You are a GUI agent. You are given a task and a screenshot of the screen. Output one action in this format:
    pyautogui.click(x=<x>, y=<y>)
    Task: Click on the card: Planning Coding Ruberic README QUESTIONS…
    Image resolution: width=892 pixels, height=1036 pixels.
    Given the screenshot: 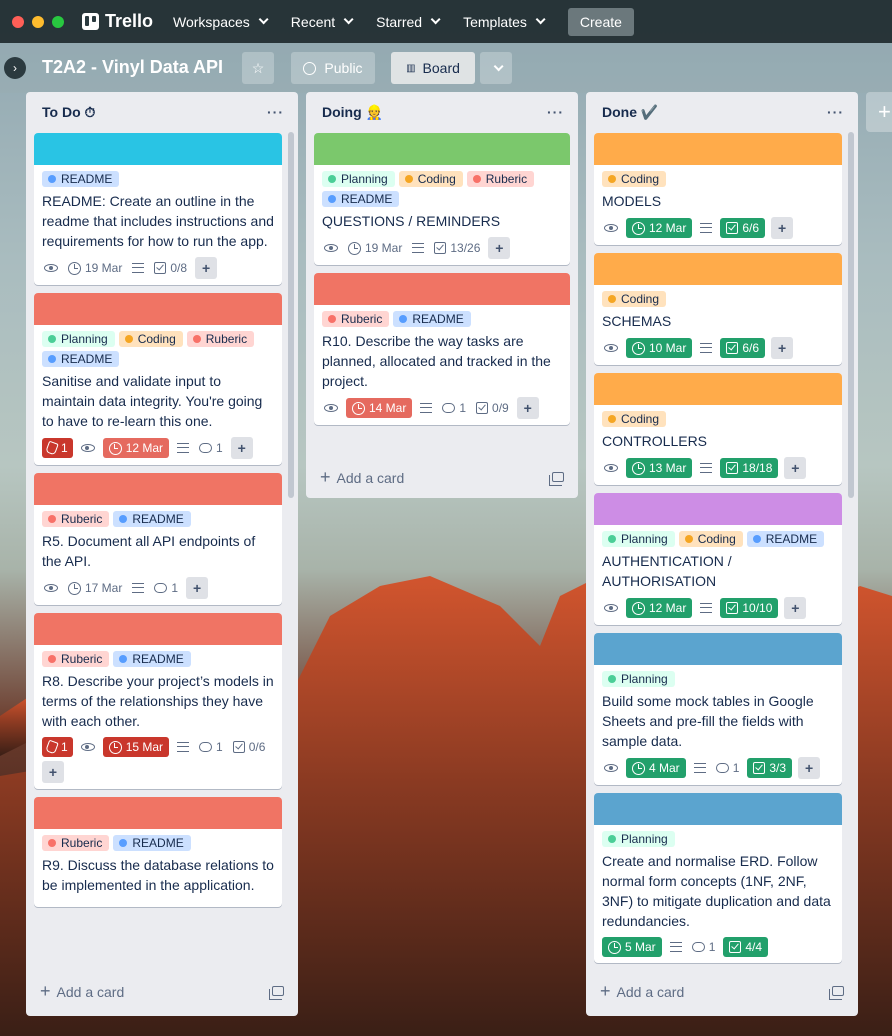 What is the action you would take?
    pyautogui.click(x=442, y=199)
    